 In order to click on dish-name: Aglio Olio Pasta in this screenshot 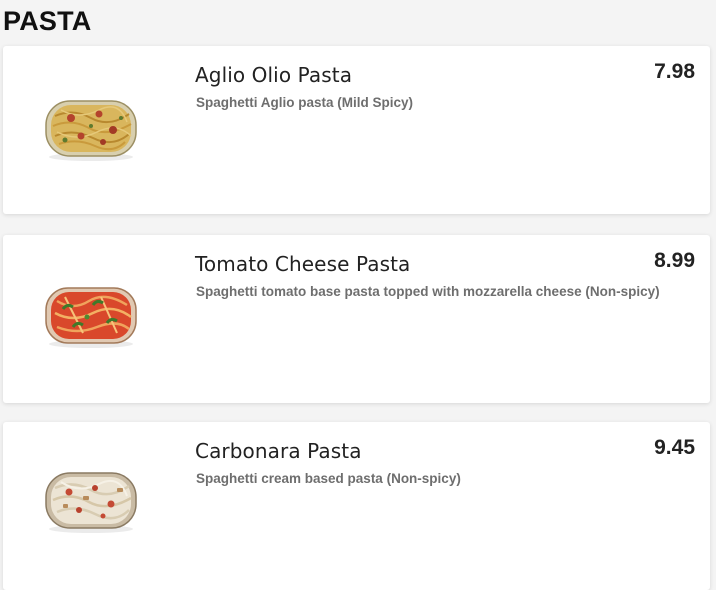, I will do `click(274, 75)`.